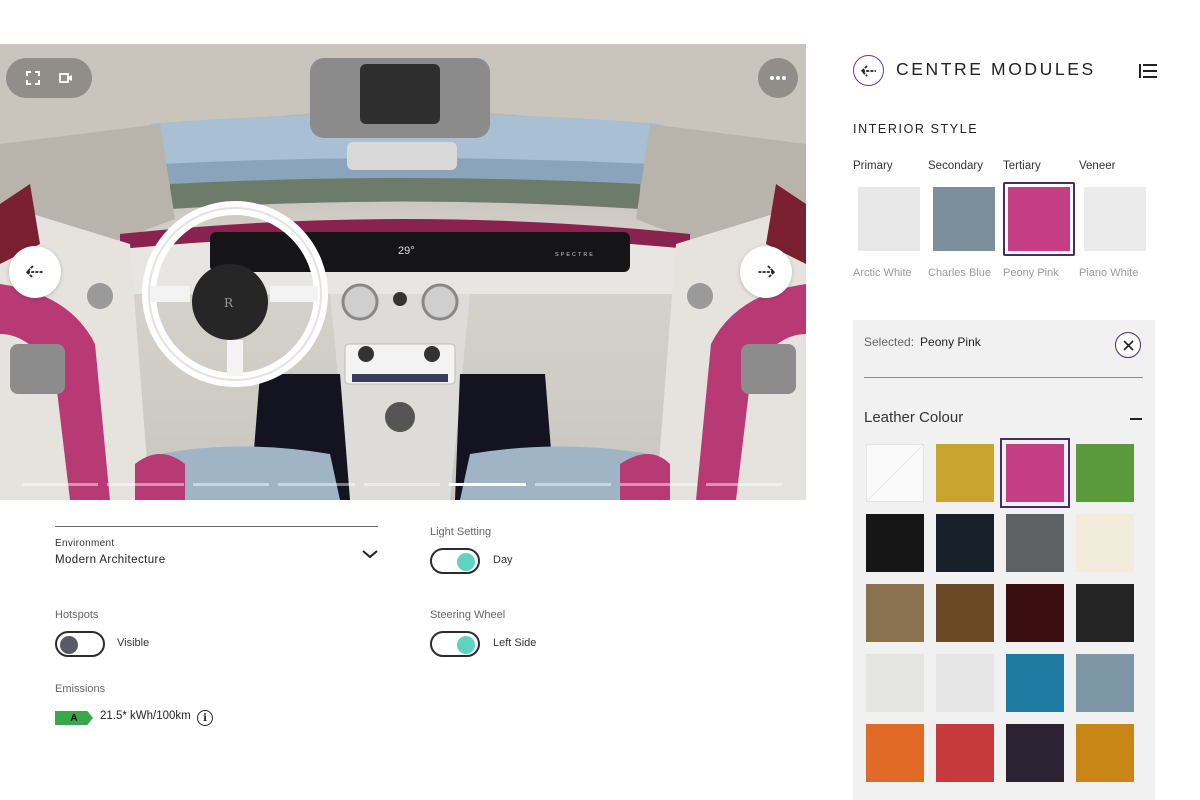  What do you see at coordinates (455, 644) in the screenshot?
I see `steering-wheel-toggle` at bounding box center [455, 644].